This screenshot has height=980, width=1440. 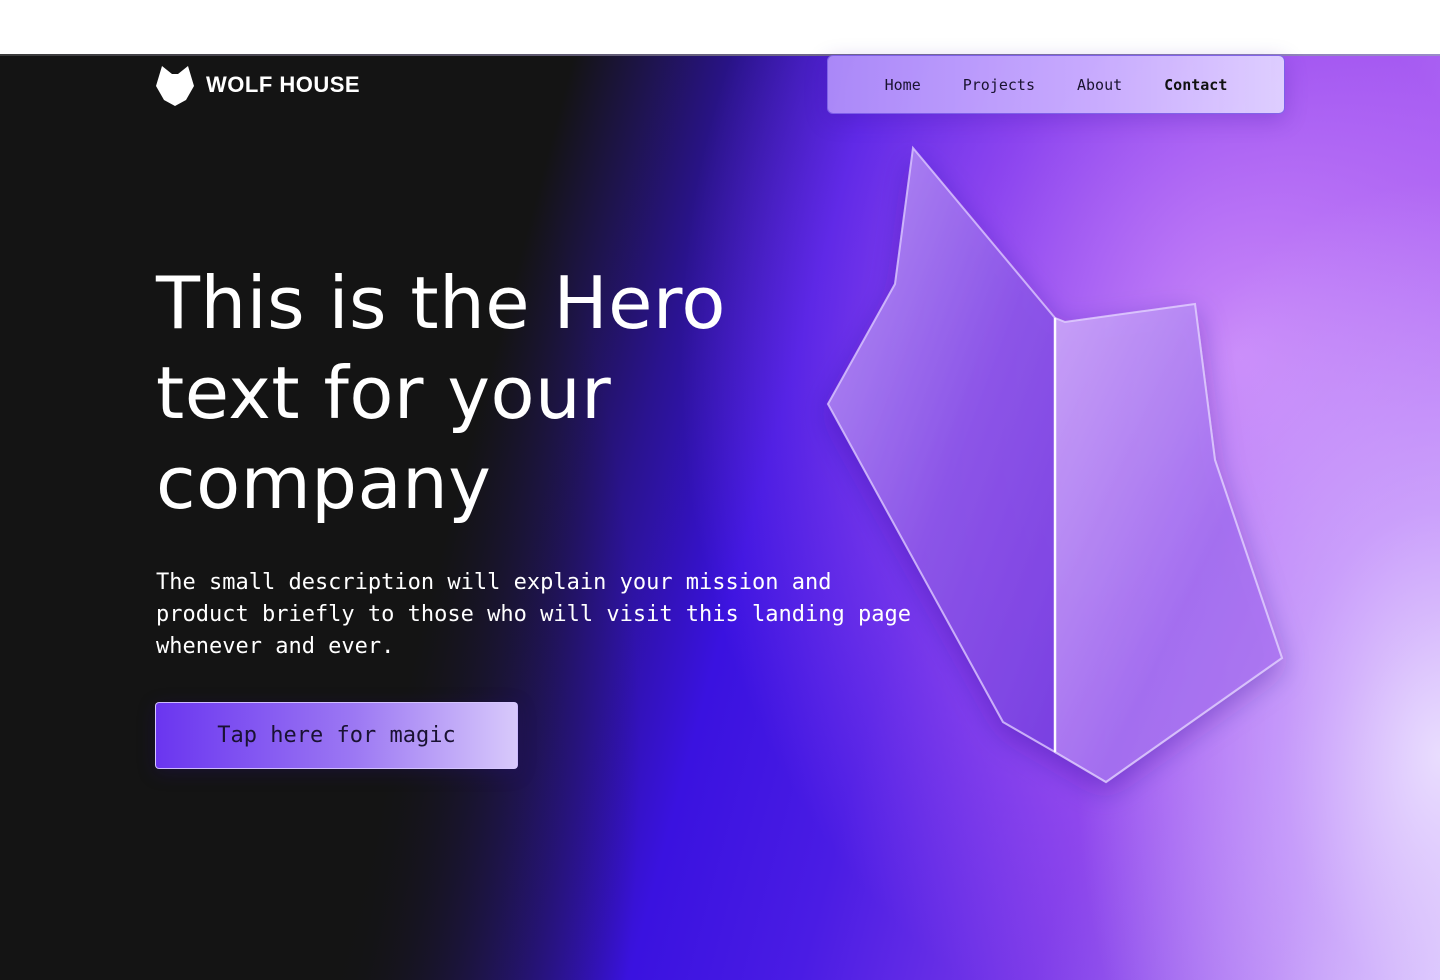 What do you see at coordinates (175, 86) in the screenshot?
I see `wolf-head-icon` at bounding box center [175, 86].